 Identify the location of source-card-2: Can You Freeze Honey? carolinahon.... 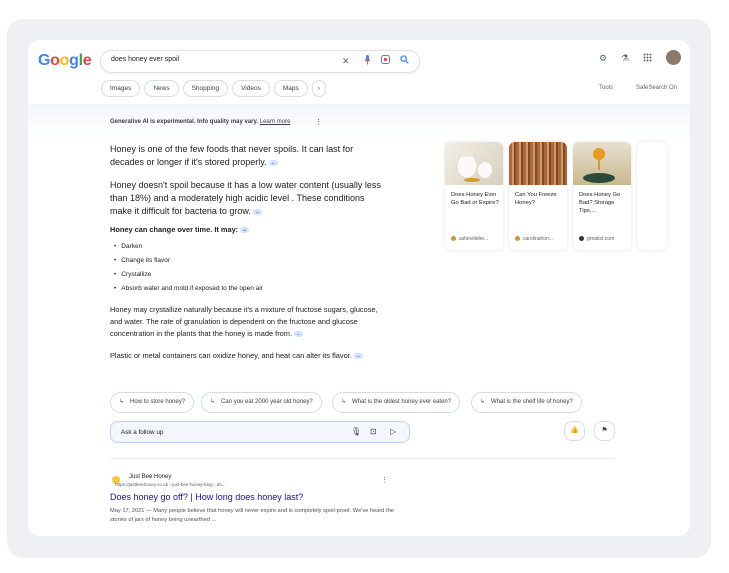
(538, 196).